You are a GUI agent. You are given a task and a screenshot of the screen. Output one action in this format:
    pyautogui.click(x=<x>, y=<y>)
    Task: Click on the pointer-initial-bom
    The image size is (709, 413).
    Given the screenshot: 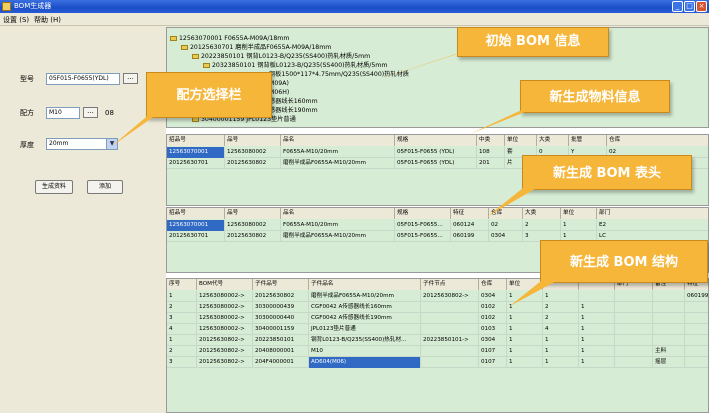 What is the action you would take?
    pyautogui.click(x=423, y=65)
    